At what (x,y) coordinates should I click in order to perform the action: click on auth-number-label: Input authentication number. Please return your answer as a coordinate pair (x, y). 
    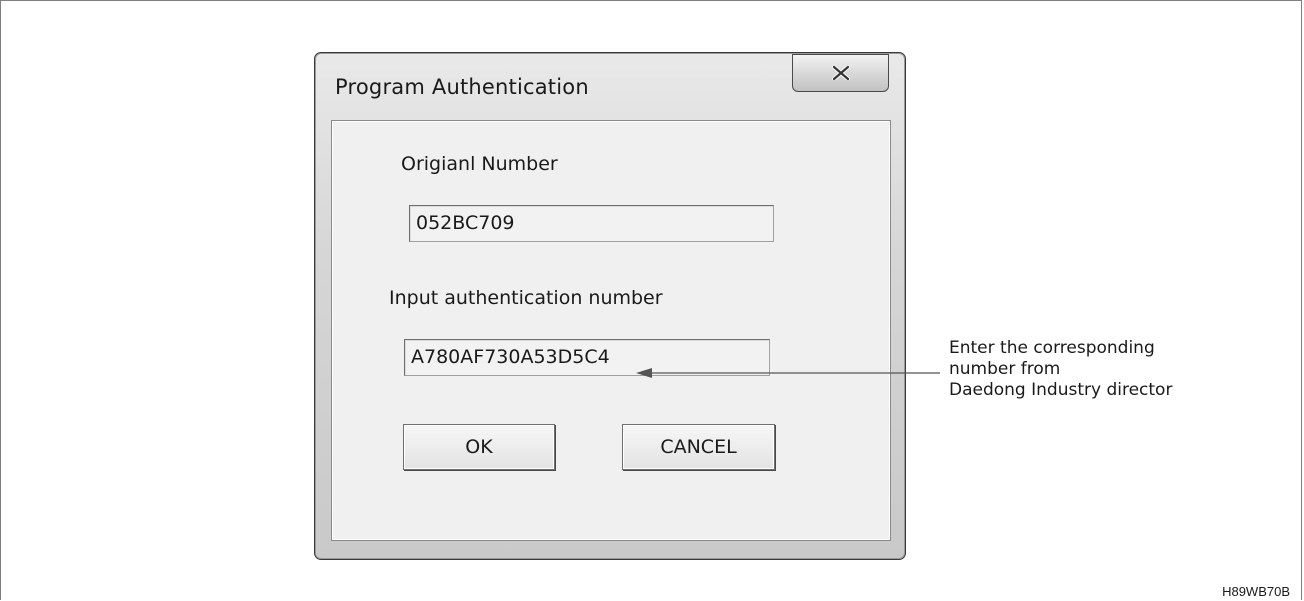
    Looking at the image, I should click on (526, 298).